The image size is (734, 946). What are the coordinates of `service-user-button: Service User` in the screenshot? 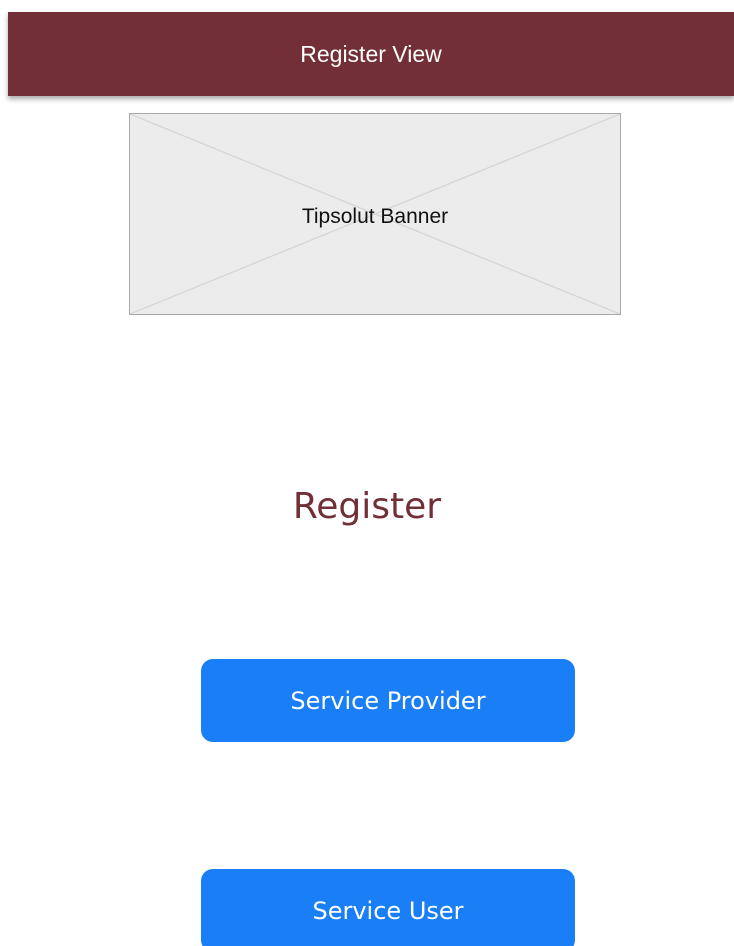 It's located at (388, 907).